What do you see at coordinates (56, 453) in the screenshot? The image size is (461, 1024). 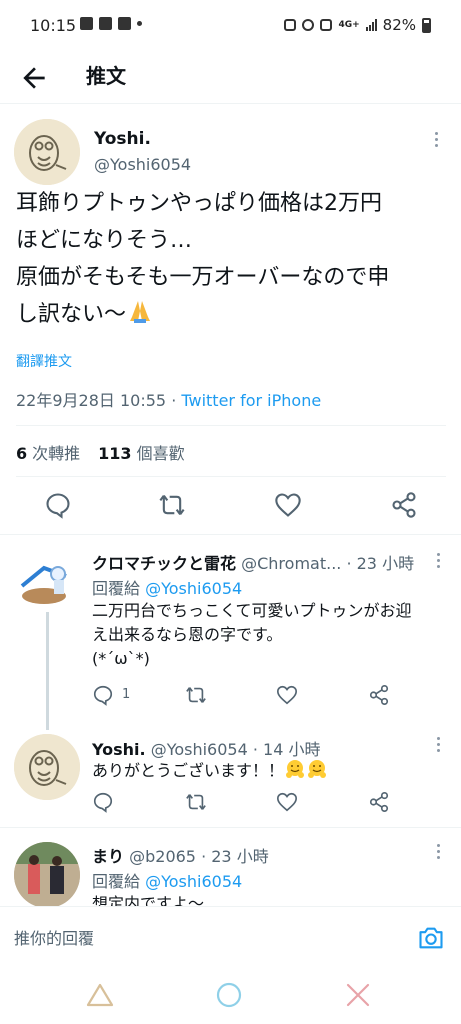 I see `retweets-label: 次轉推` at bounding box center [56, 453].